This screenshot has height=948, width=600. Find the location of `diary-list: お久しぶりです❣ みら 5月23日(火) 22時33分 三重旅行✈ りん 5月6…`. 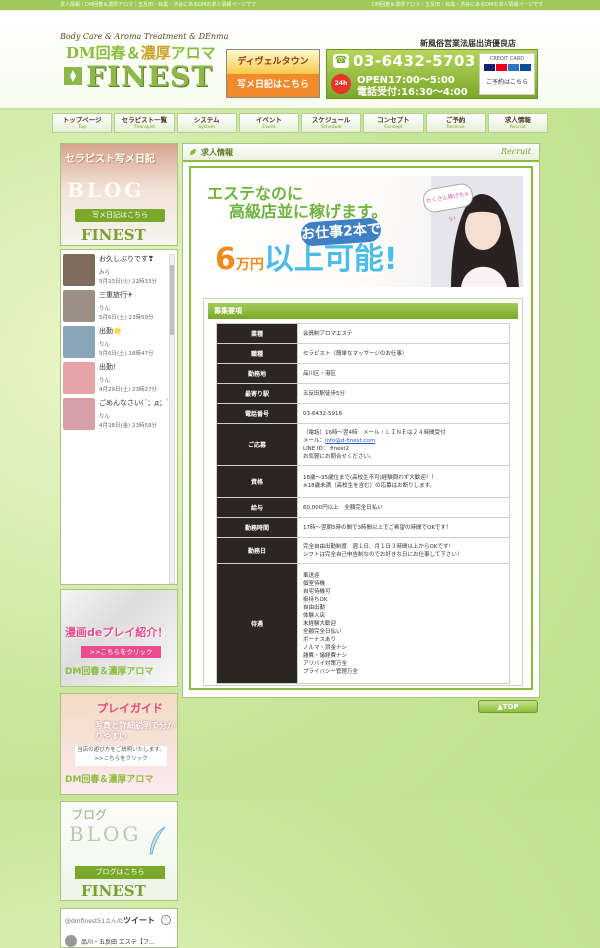

diary-list: お久しぶりです❣ みら 5月23日(火) 22時33分 三重旅行✈ りん 5月6… is located at coordinates (119, 417).